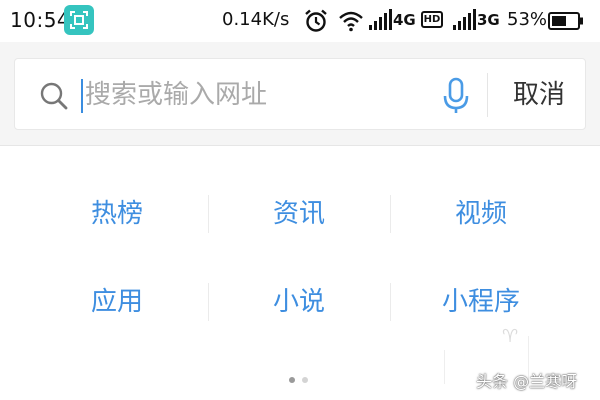 The image size is (600, 400). I want to click on search-icon, so click(54, 98).